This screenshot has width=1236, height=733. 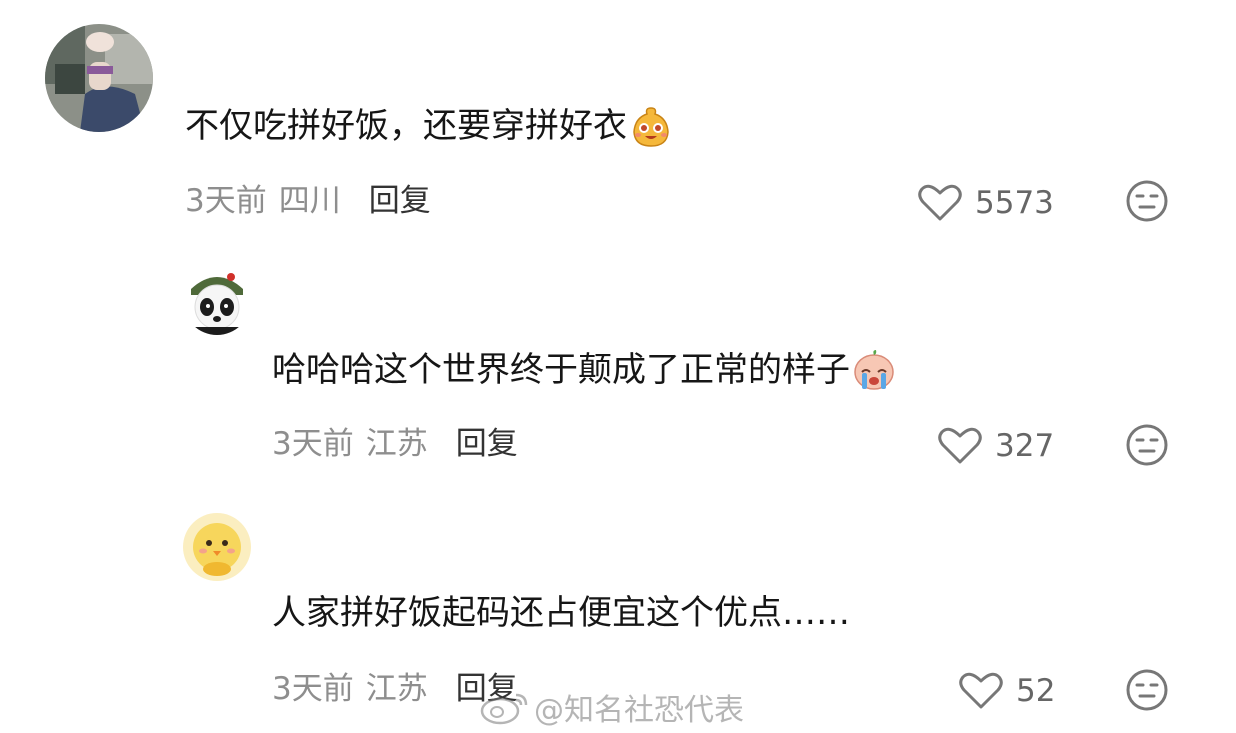 What do you see at coordinates (874, 370) in the screenshot?
I see `crying-baby-sticker-icon` at bounding box center [874, 370].